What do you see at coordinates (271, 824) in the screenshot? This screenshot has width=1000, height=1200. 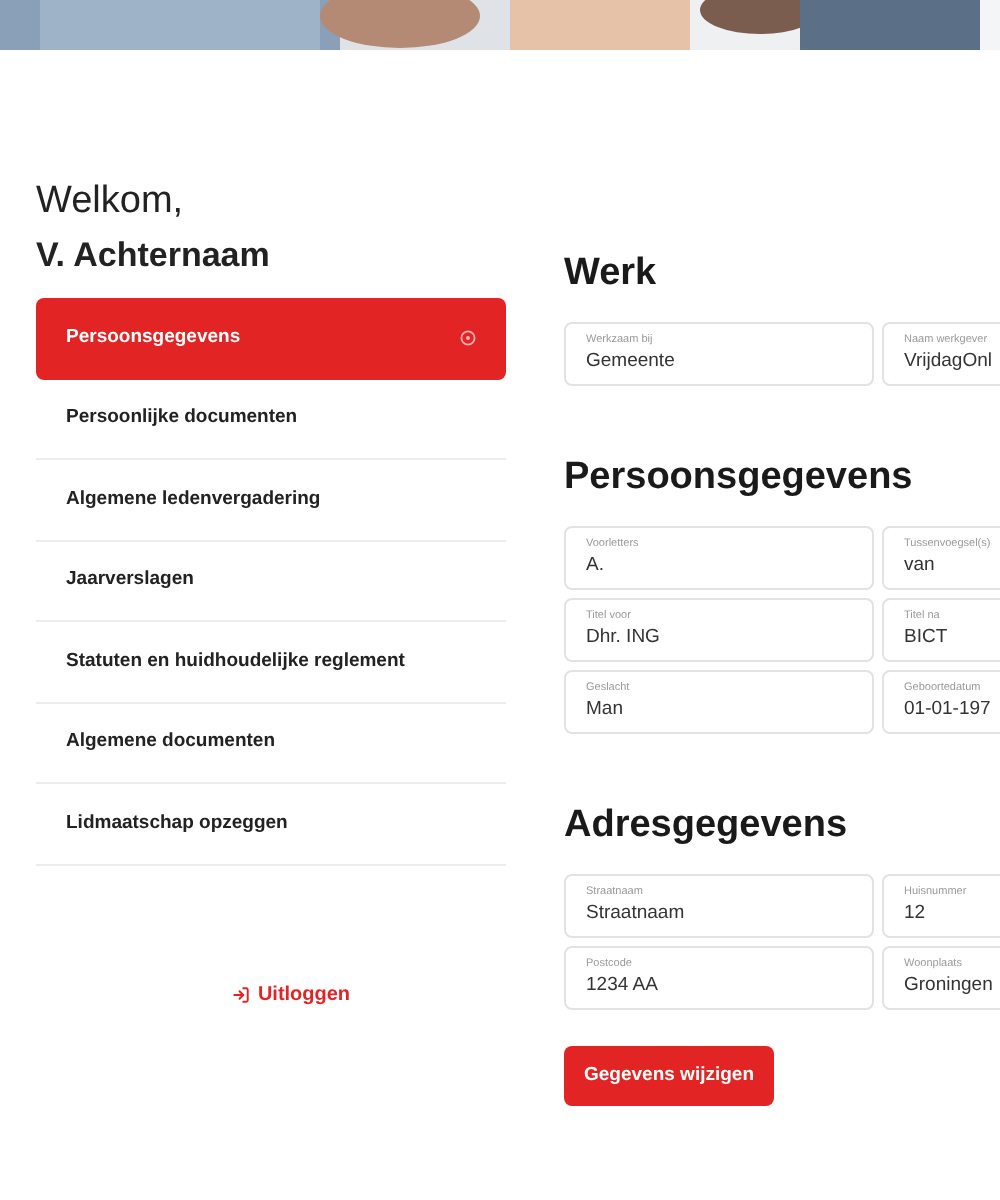 I see `sidebar-item: Lidmaatschap opzeggen` at bounding box center [271, 824].